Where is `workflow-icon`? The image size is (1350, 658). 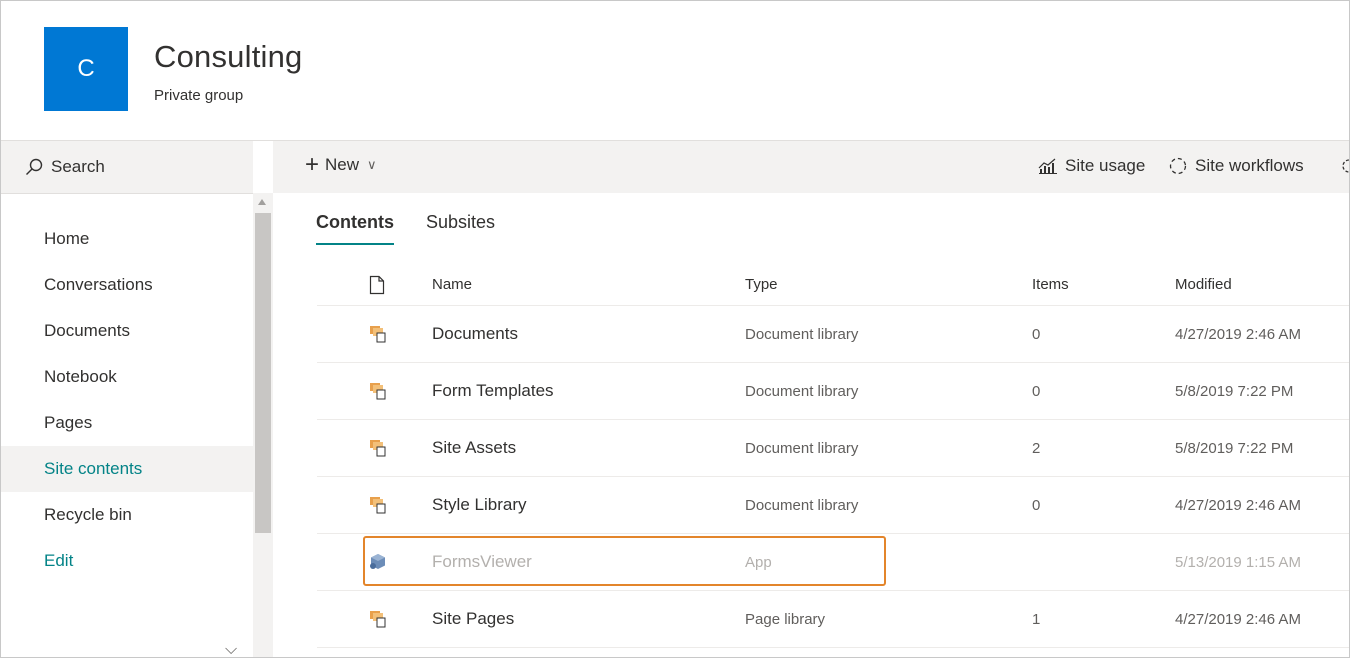 workflow-icon is located at coordinates (1178, 166).